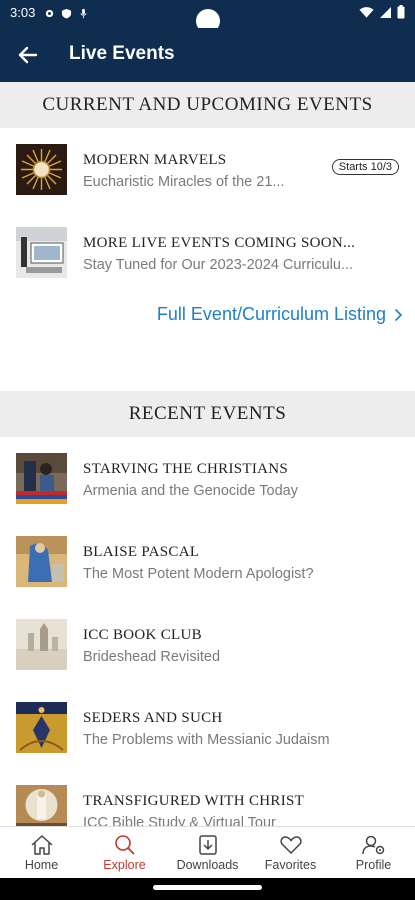 The width and height of the screenshot is (415, 900). I want to click on page-title: Live Events, so click(122, 53).